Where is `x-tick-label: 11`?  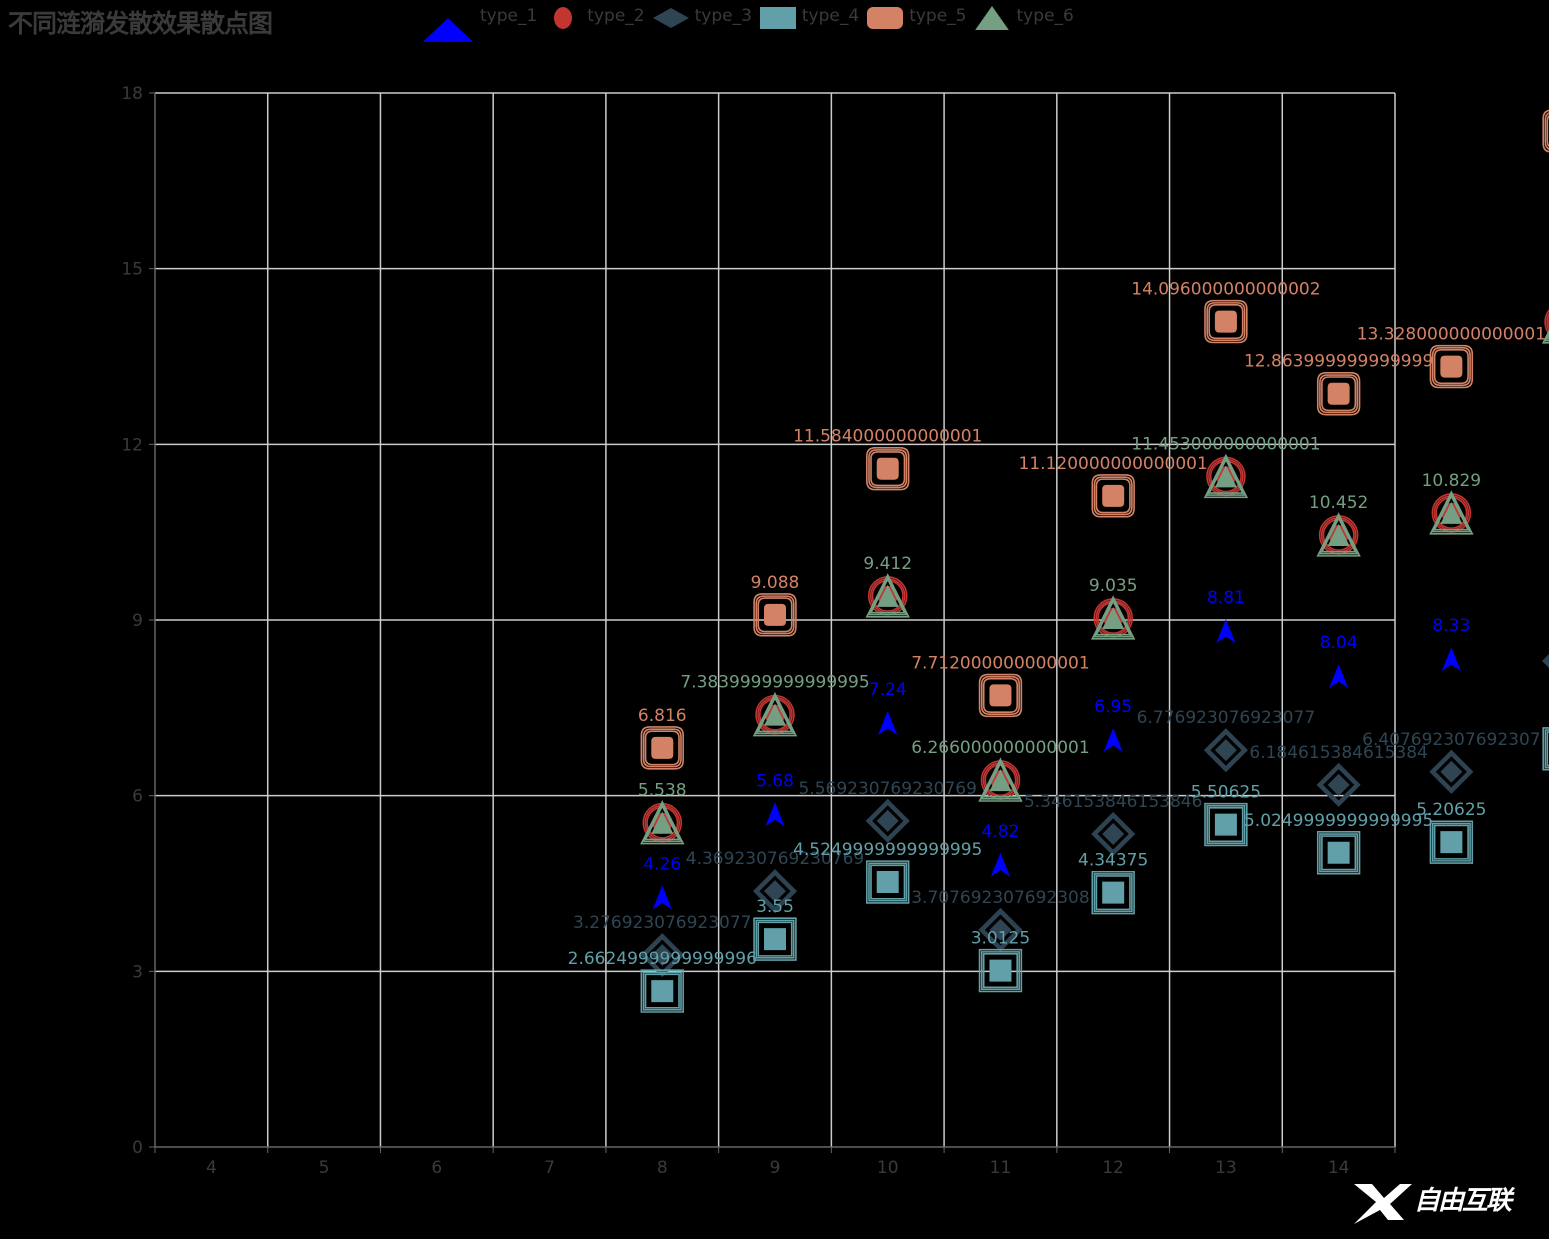
x-tick-label: 11 is located at coordinates (1001, 1168).